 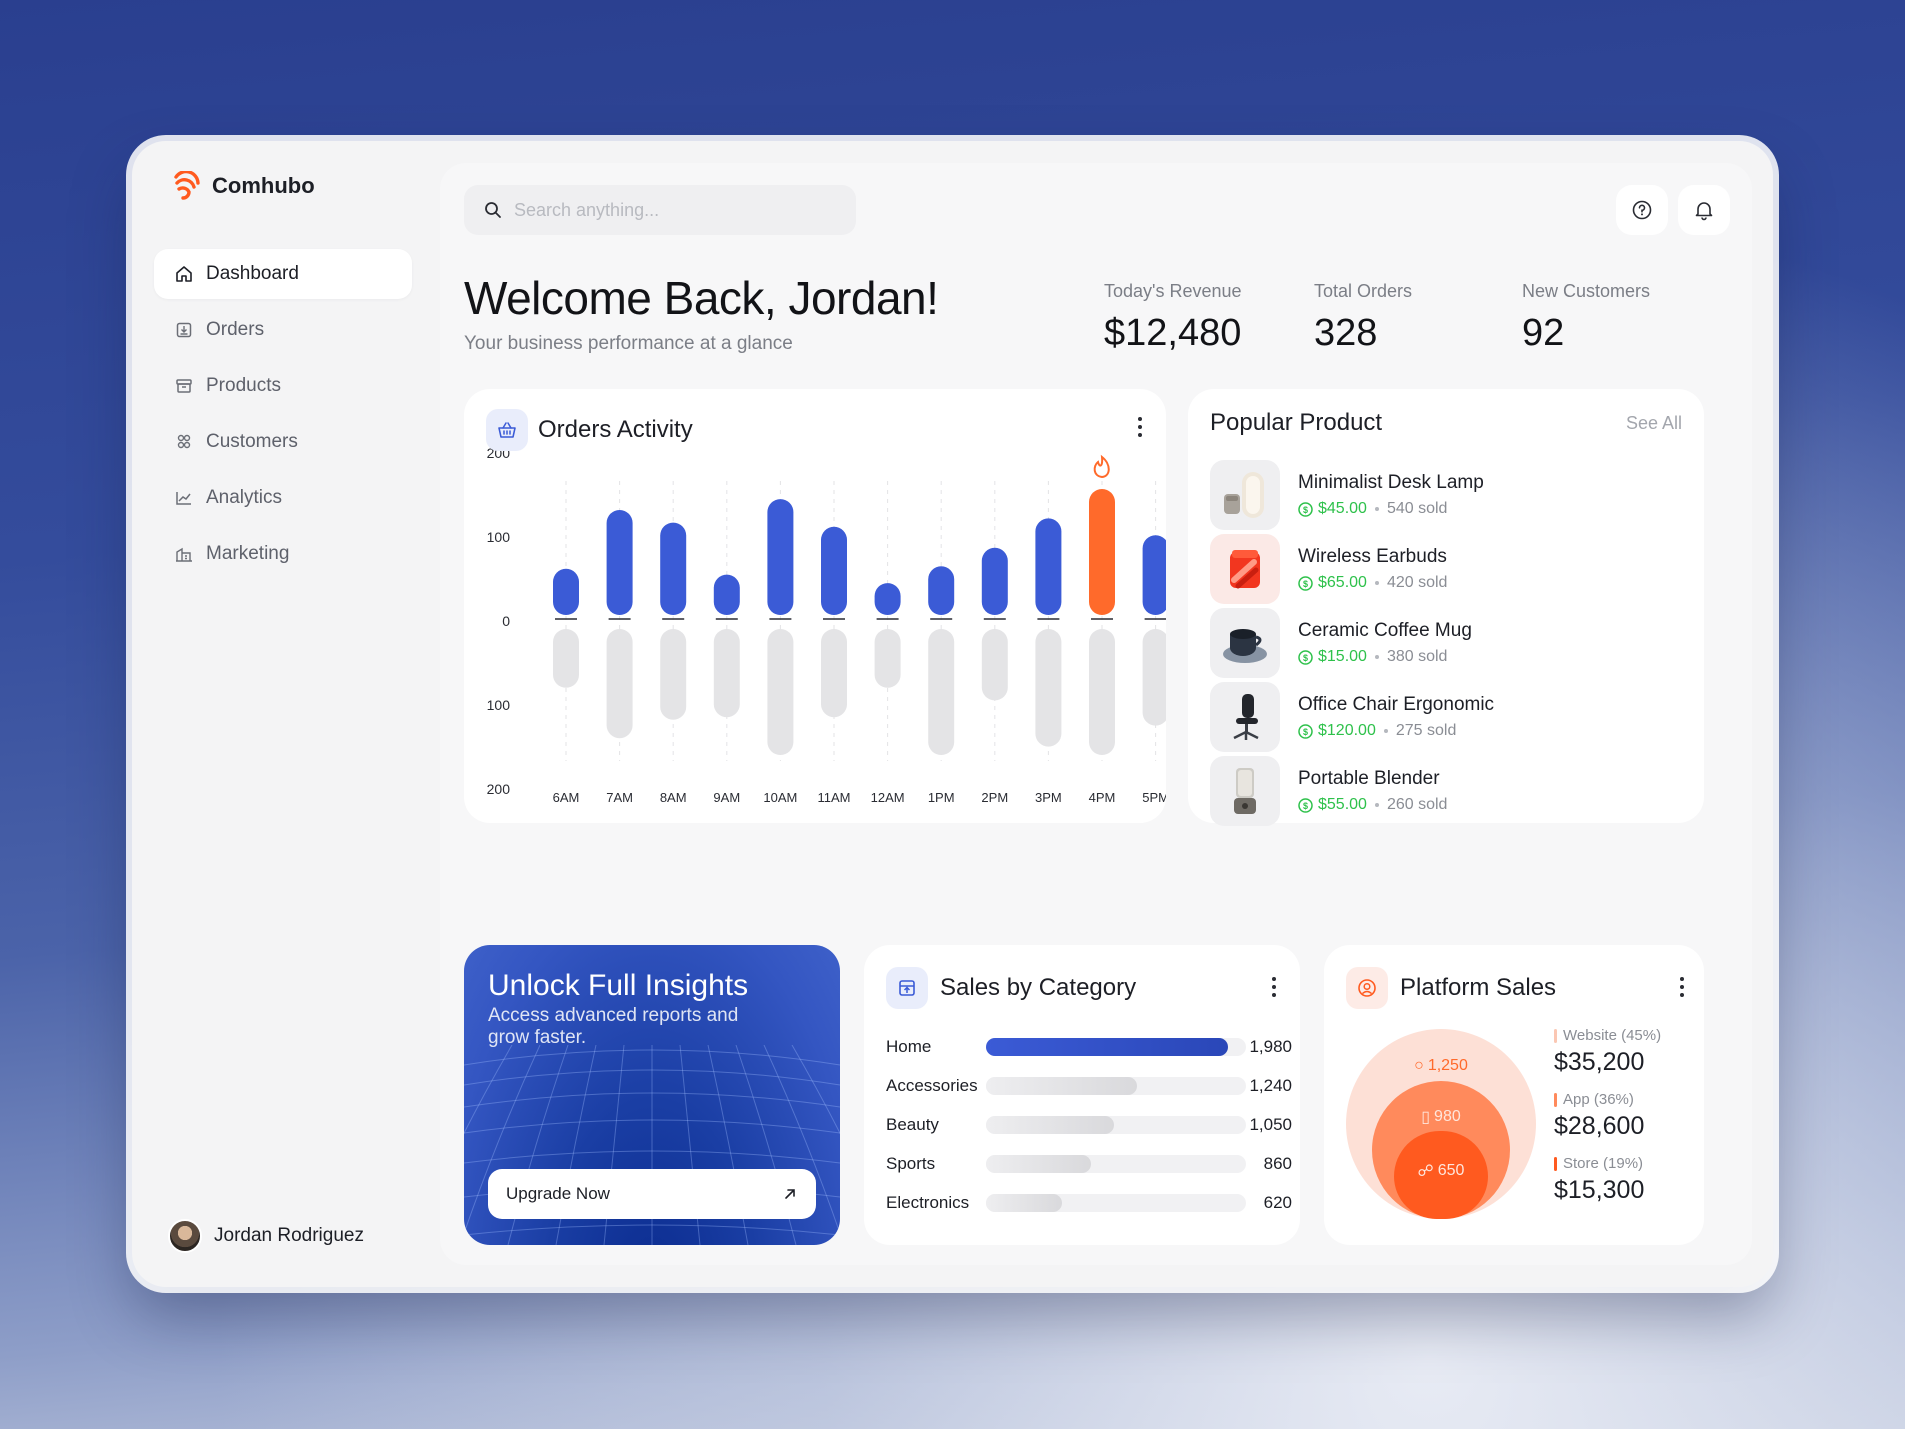 I want to click on stat-label: Total Orders, so click(x=1363, y=291).